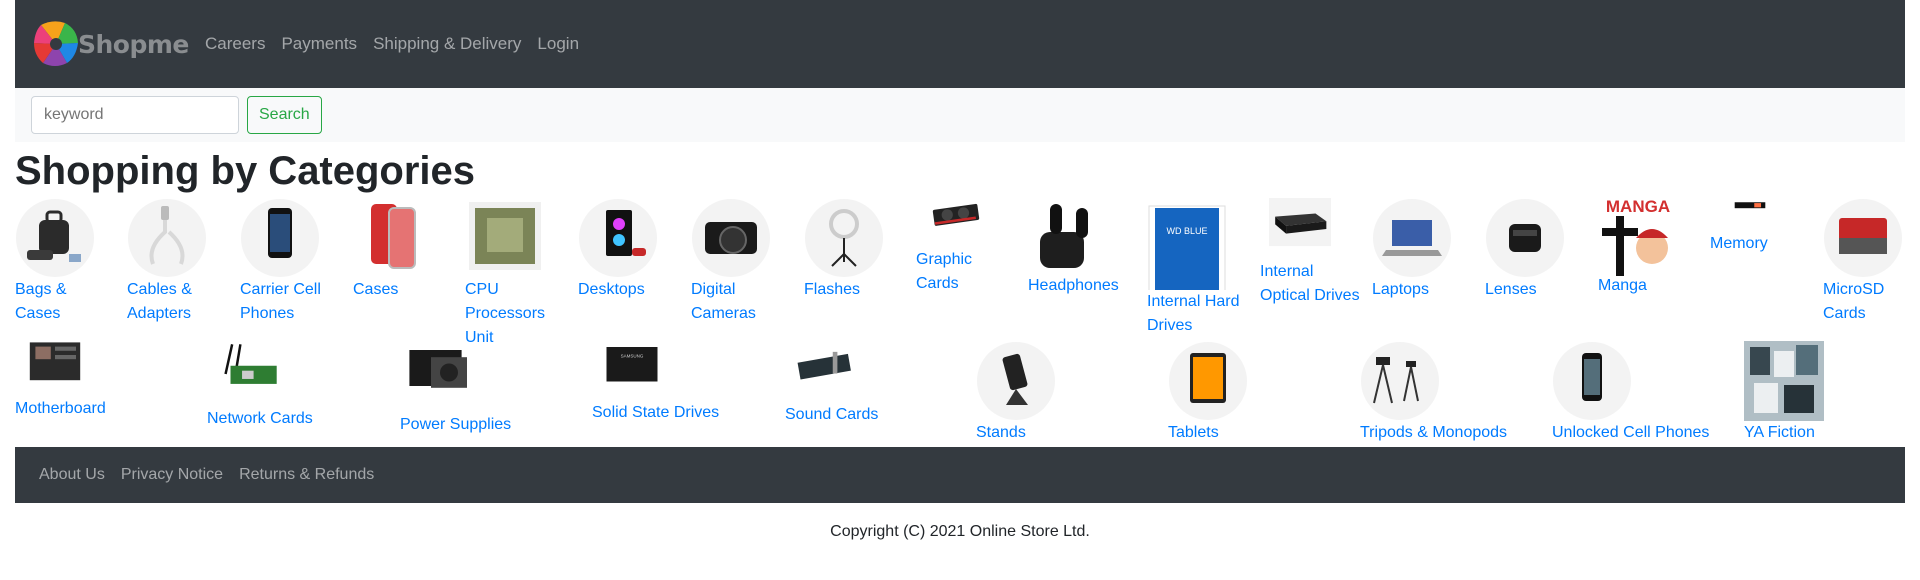 Image resolution: width=1920 pixels, height=580 pixels. What do you see at coordinates (1208, 381) in the screenshot?
I see `tablet-icon` at bounding box center [1208, 381].